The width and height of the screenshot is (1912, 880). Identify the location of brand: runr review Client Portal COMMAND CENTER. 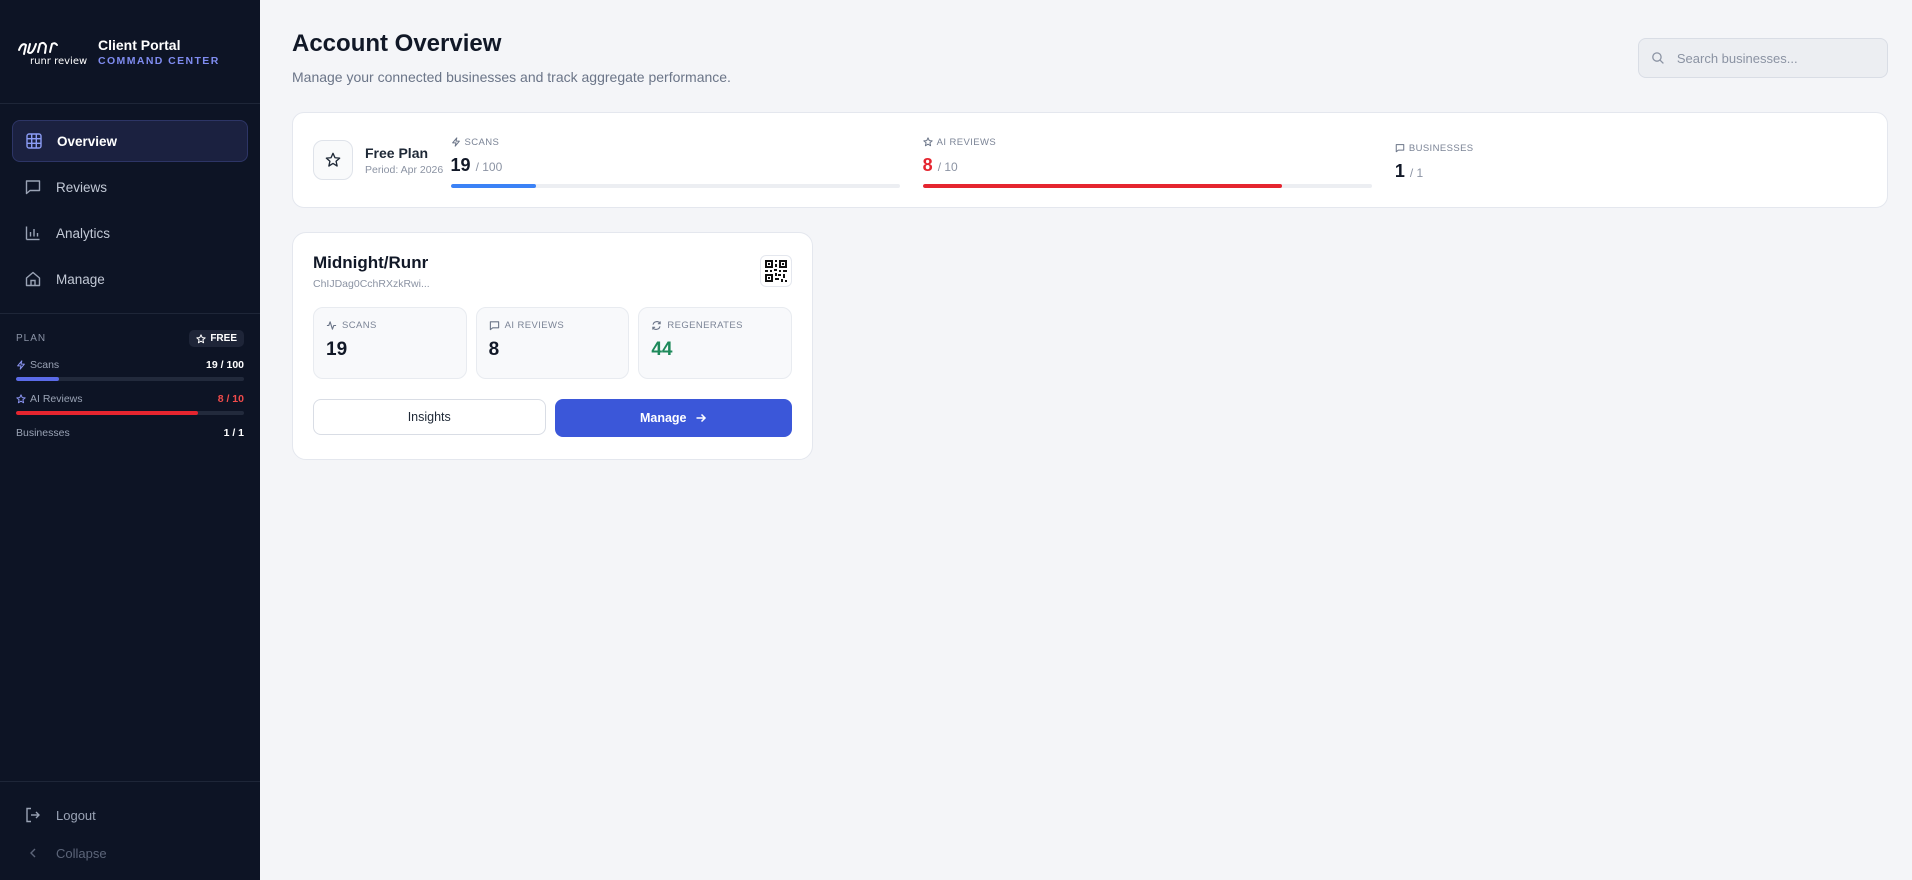
(130, 52).